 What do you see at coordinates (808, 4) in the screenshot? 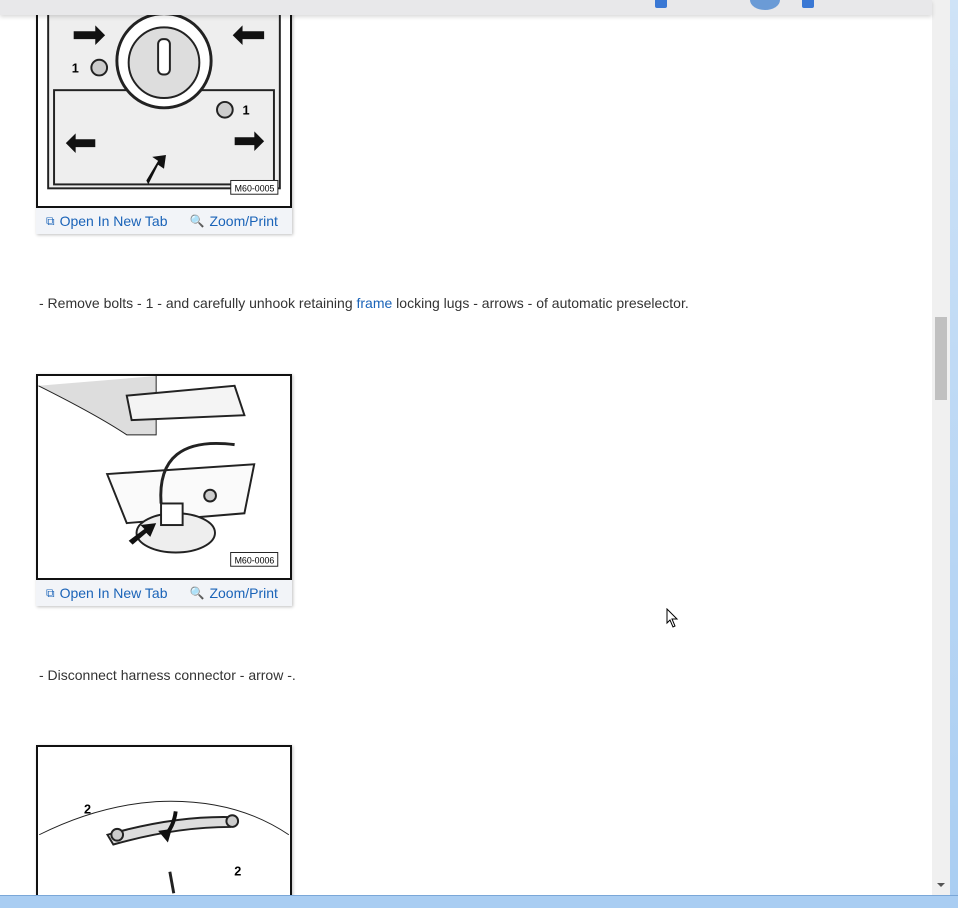
I see `add-to-collection-icon` at bounding box center [808, 4].